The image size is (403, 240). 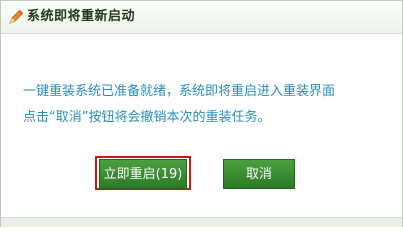 What do you see at coordinates (179, 91) in the screenshot?
I see `message-line-1: 一键重装系统已准备就绪，系统即将重启进入重装界面` at bounding box center [179, 91].